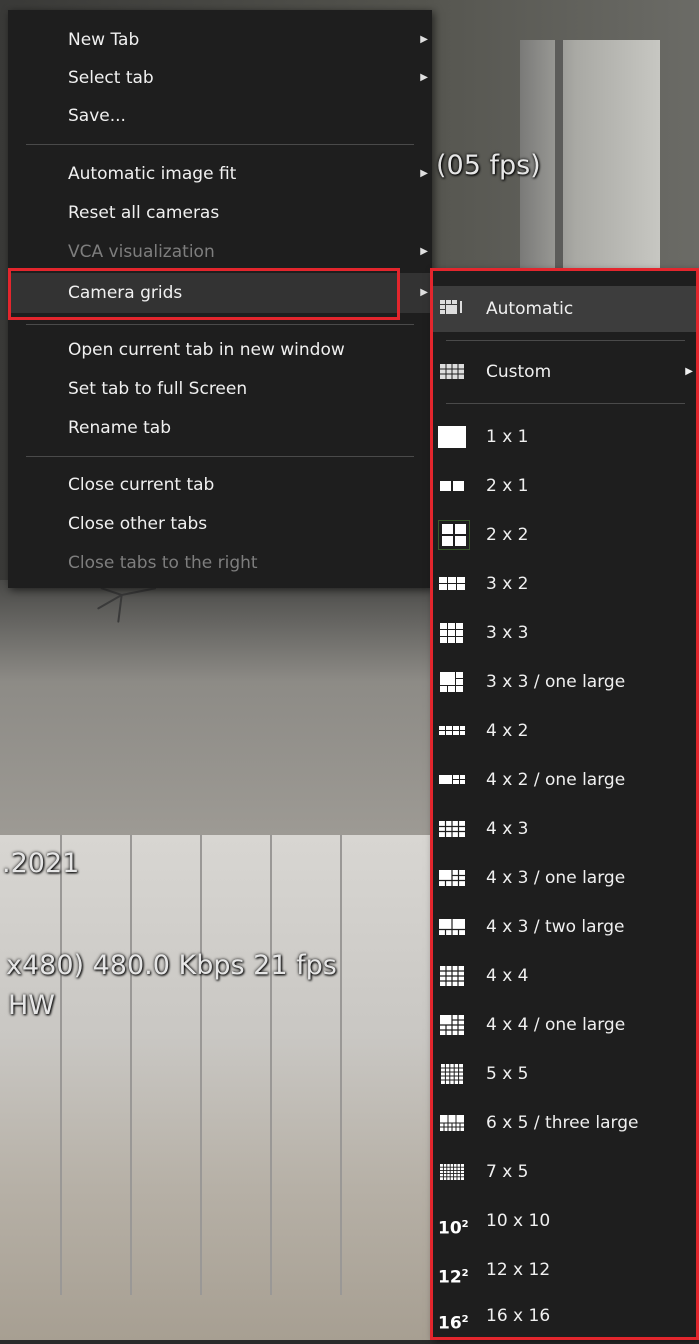 The width and height of the screenshot is (699, 1344). Describe the element at coordinates (488, 165) in the screenshot. I see `fps-overlay-top: (05 fps)` at that location.